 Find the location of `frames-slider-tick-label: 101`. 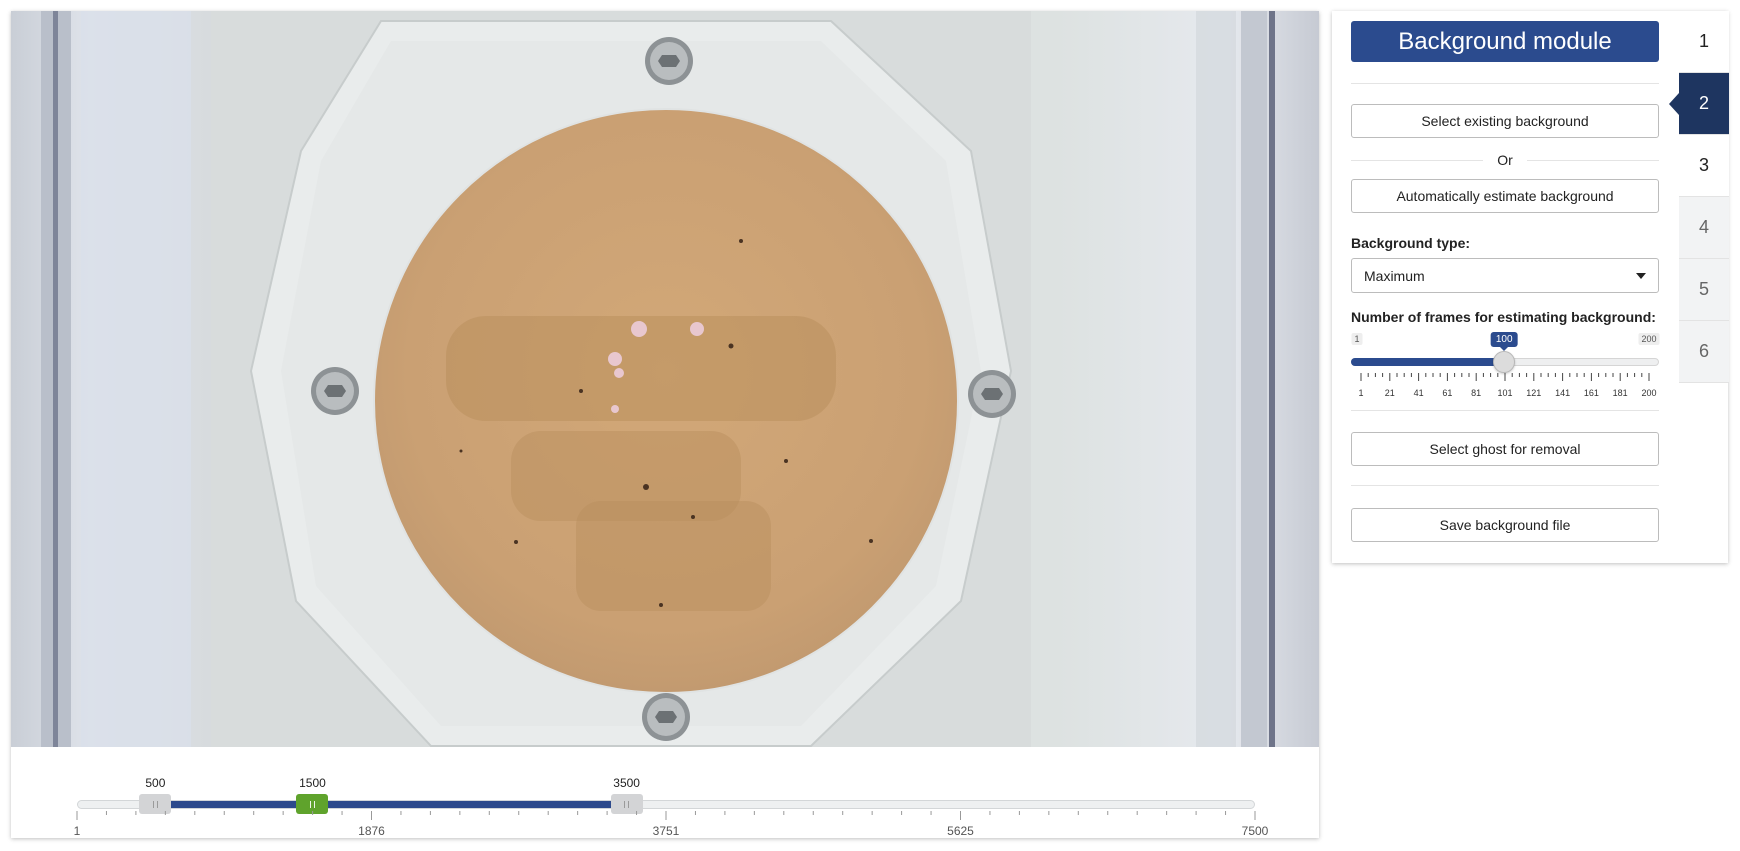

frames-slider-tick-label: 101 is located at coordinates (1505, 393).